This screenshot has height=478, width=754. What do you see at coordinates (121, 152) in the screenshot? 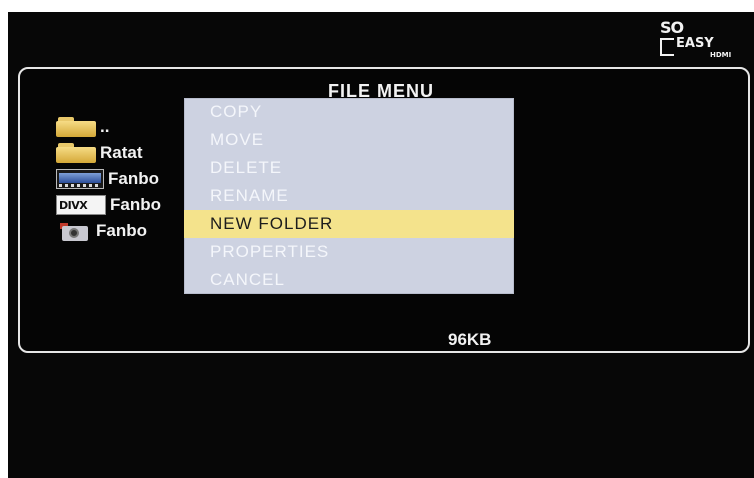
I see `file-name: Ratat` at bounding box center [121, 152].